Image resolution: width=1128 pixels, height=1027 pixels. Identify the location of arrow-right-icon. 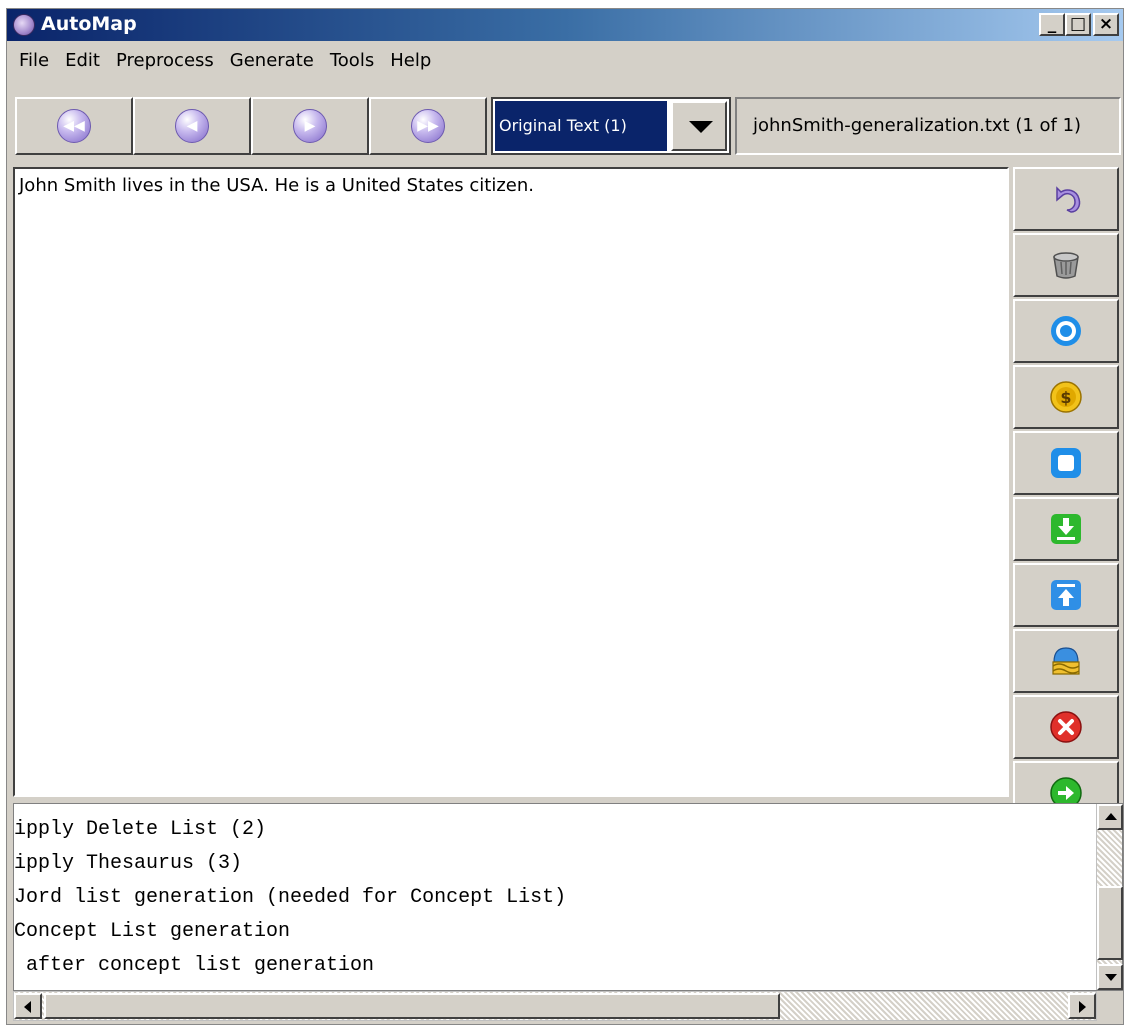
(1082, 1007).